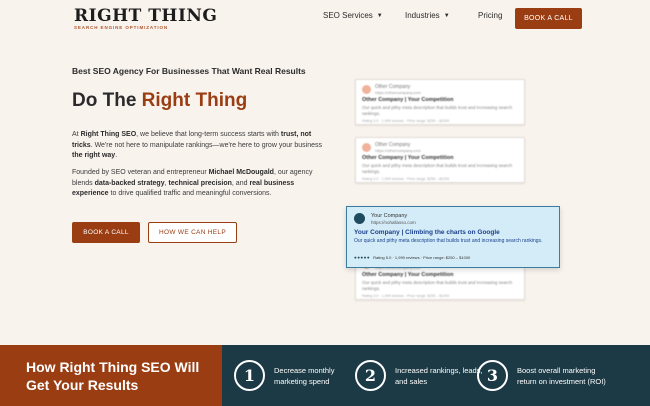 This screenshot has width=650, height=406. Describe the element at coordinates (240, 183) in the screenshot. I see `text: , and` at that location.